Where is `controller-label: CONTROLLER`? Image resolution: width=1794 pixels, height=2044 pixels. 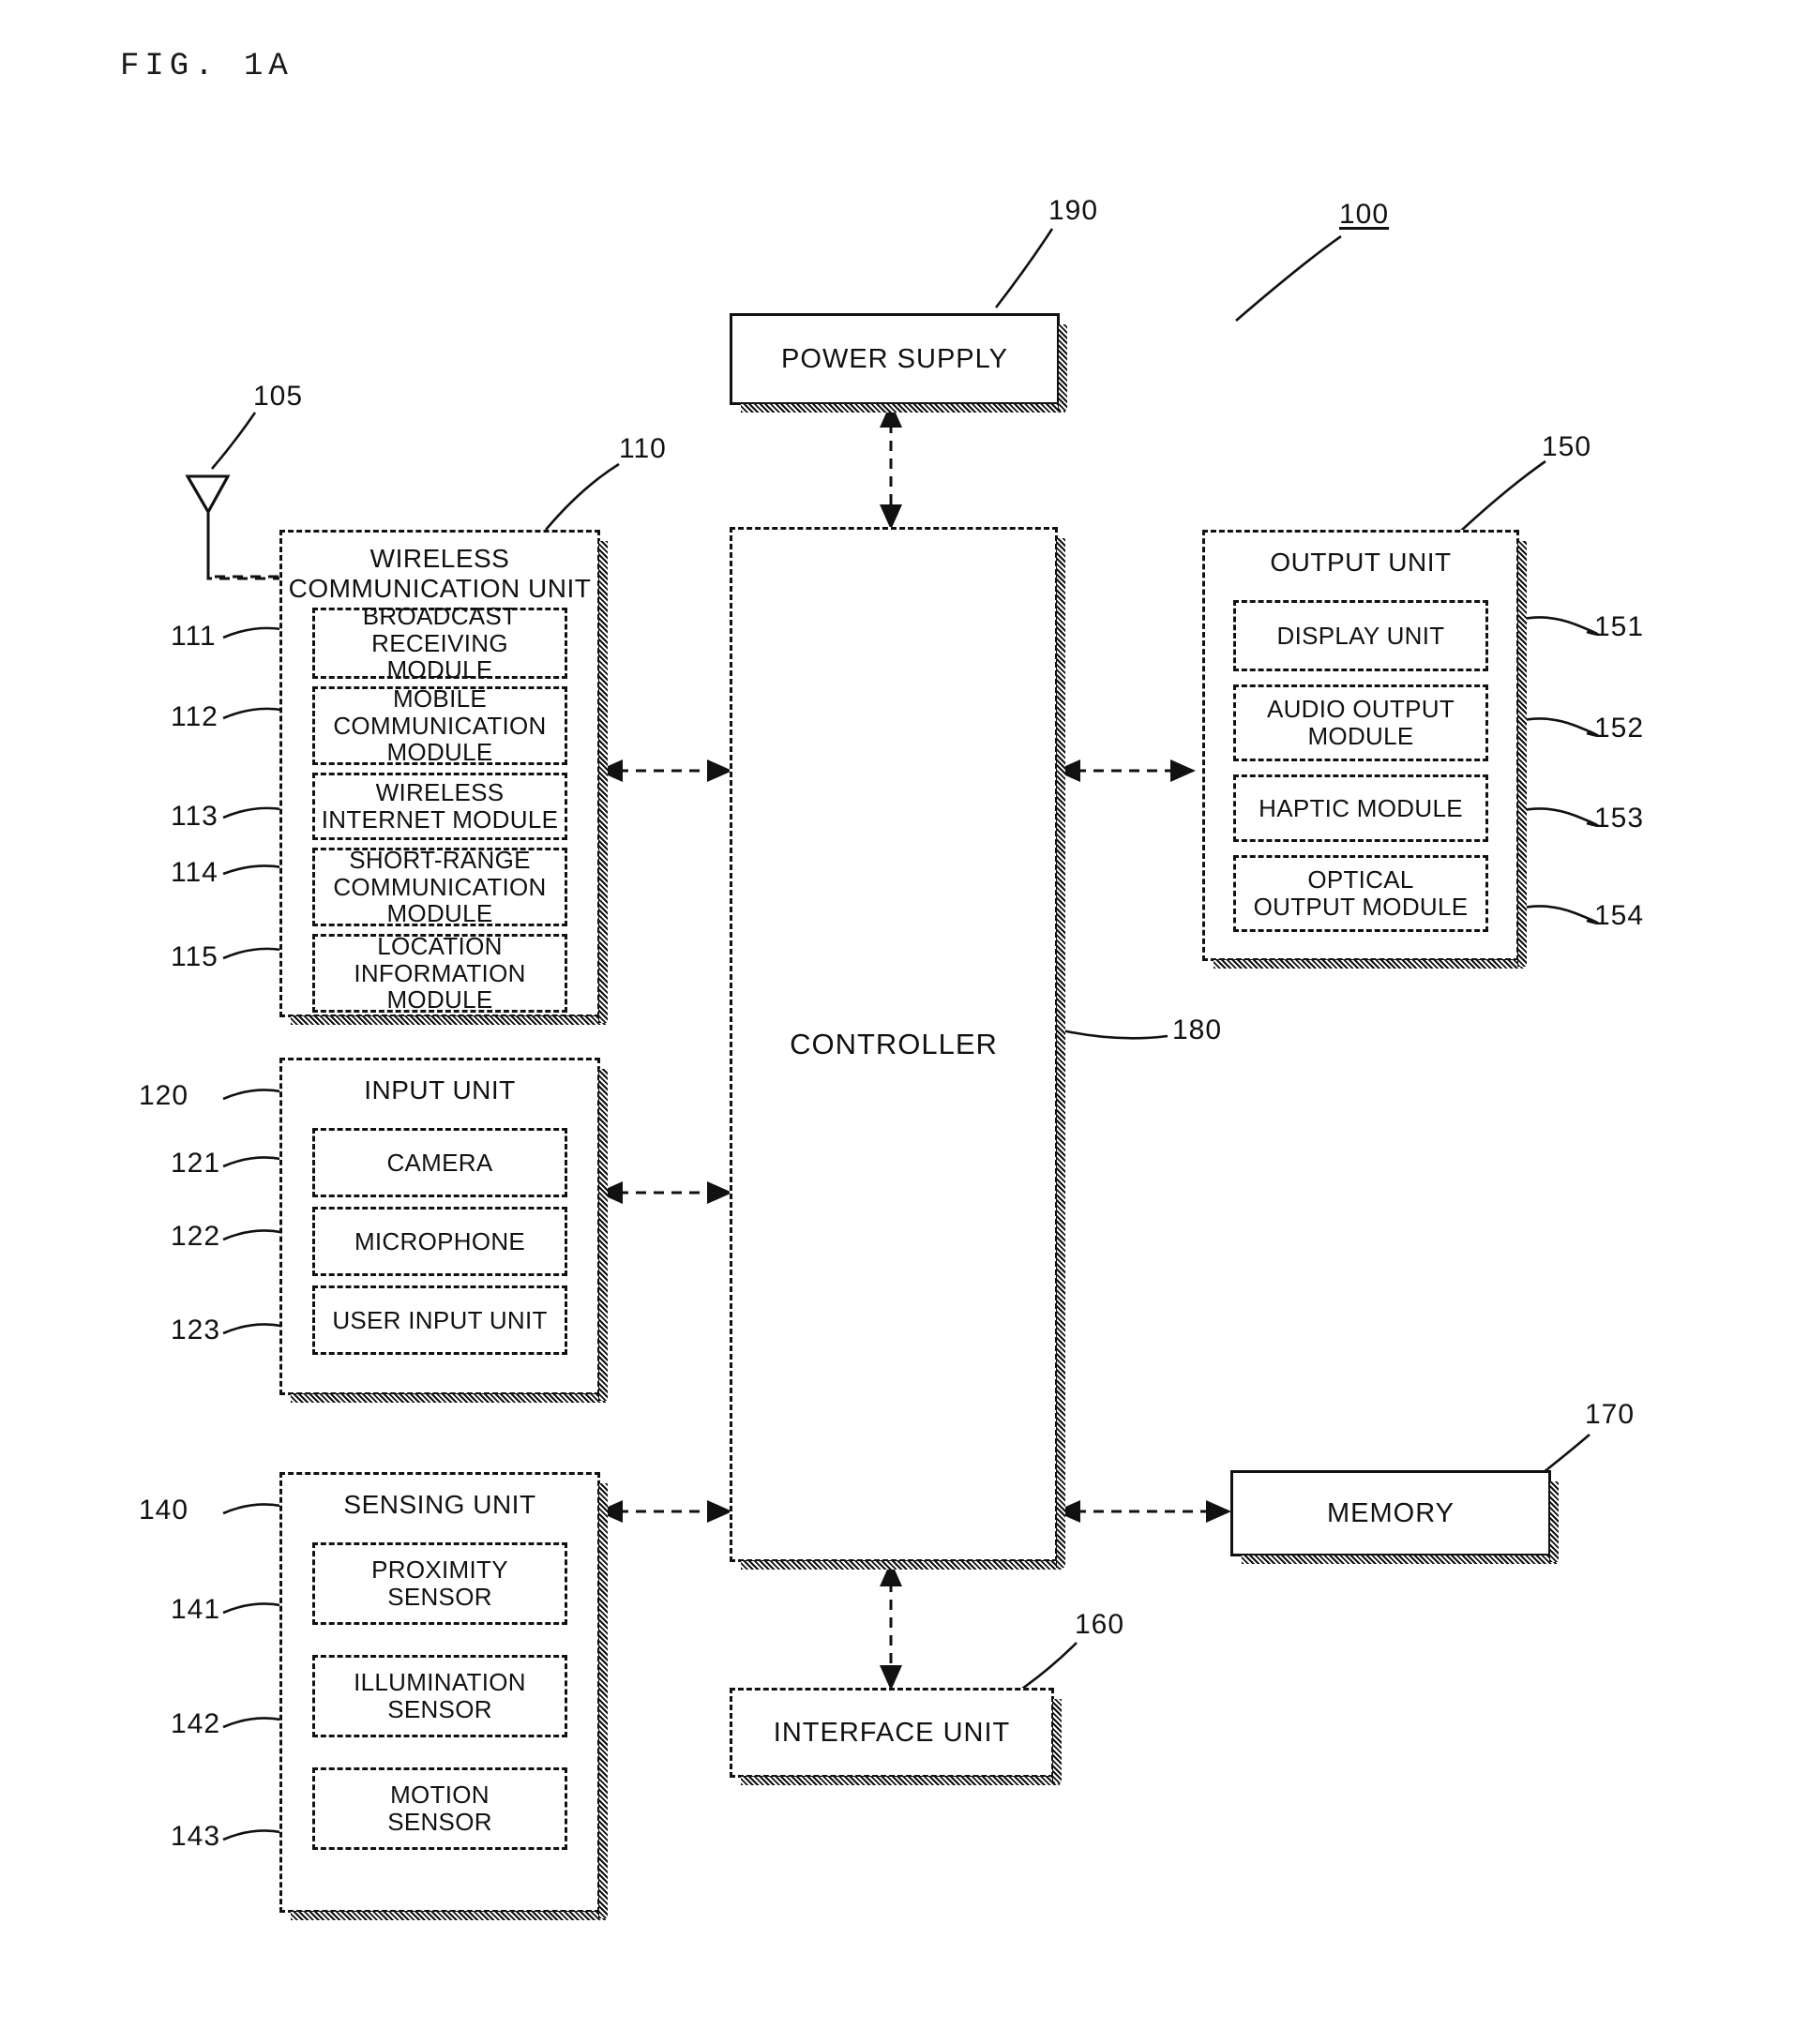 controller-label: CONTROLLER is located at coordinates (894, 1043).